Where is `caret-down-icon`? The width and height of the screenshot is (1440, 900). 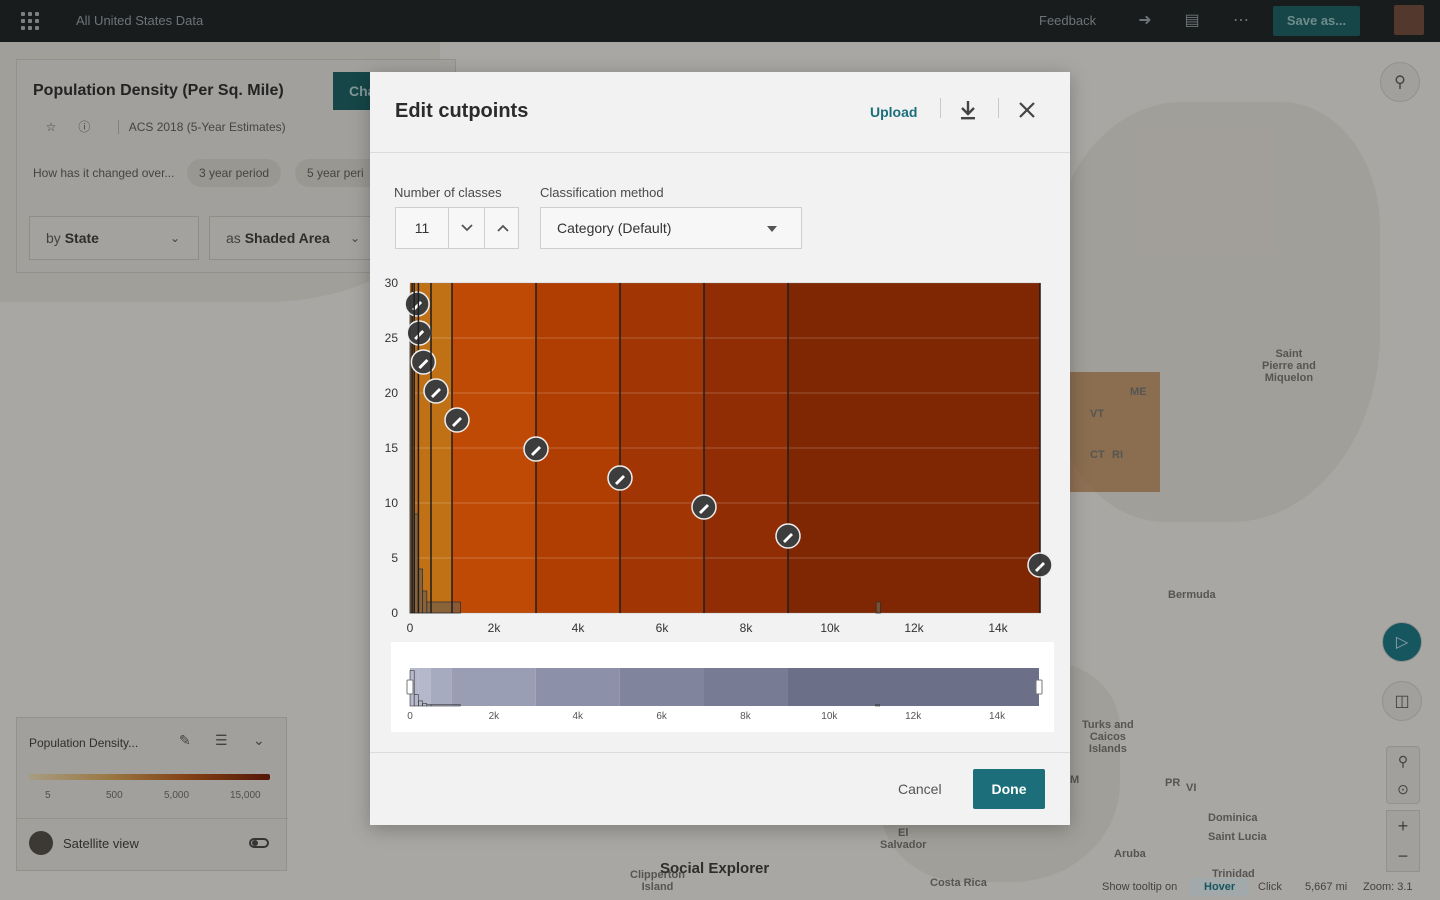
caret-down-icon is located at coordinates (772, 229).